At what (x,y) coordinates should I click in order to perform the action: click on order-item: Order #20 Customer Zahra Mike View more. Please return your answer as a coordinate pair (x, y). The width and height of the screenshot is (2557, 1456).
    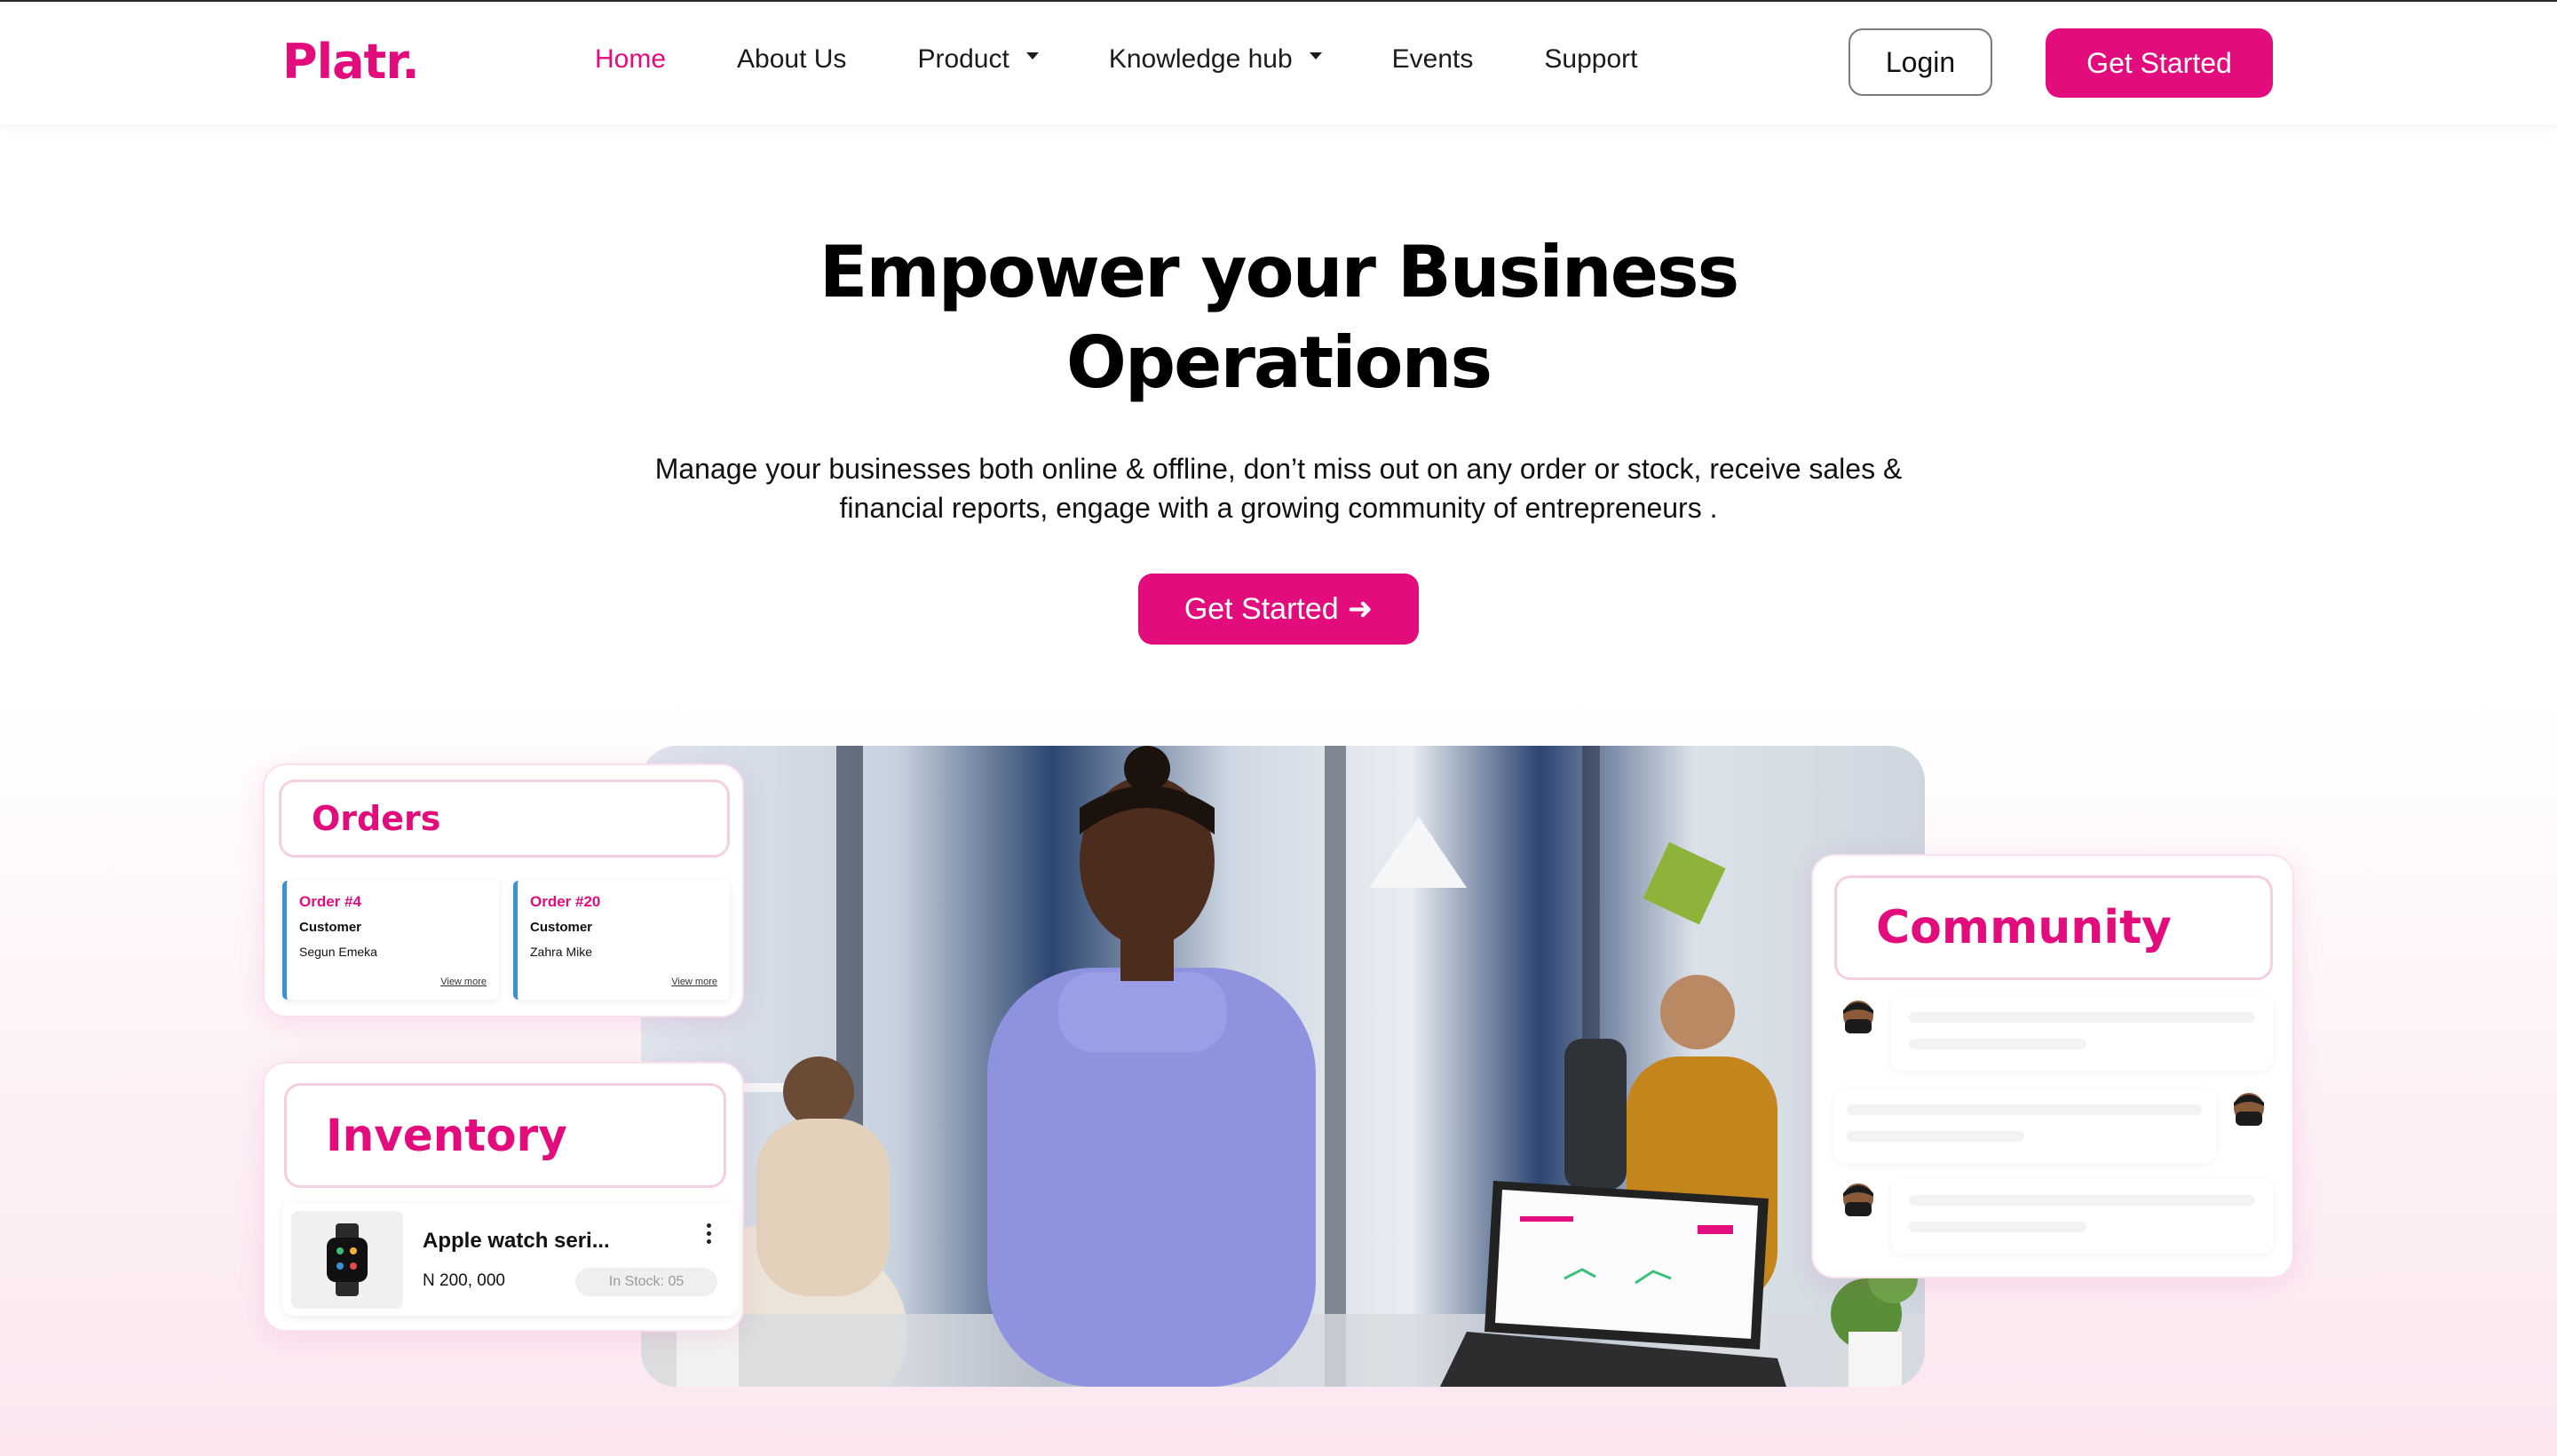
    Looking at the image, I should click on (621, 941).